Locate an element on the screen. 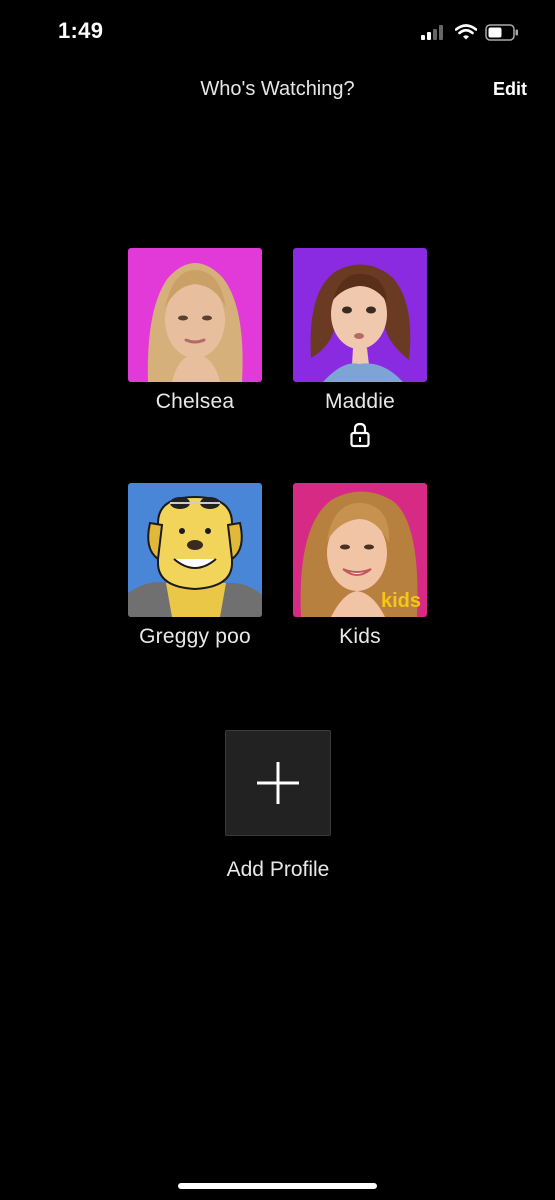  profile-chelsea: Chelsea is located at coordinates (195, 331).